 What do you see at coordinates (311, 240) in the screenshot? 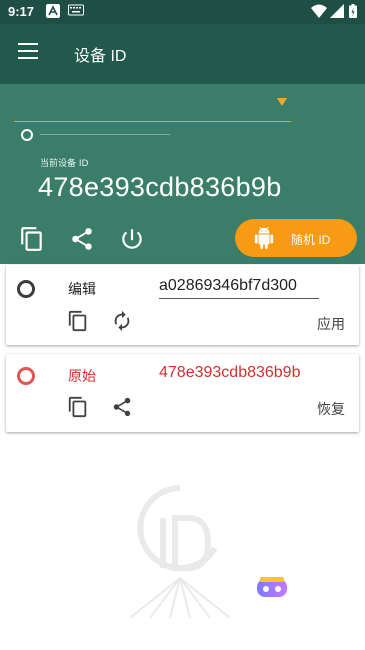
I see `random-id-label: 随机 ID` at bounding box center [311, 240].